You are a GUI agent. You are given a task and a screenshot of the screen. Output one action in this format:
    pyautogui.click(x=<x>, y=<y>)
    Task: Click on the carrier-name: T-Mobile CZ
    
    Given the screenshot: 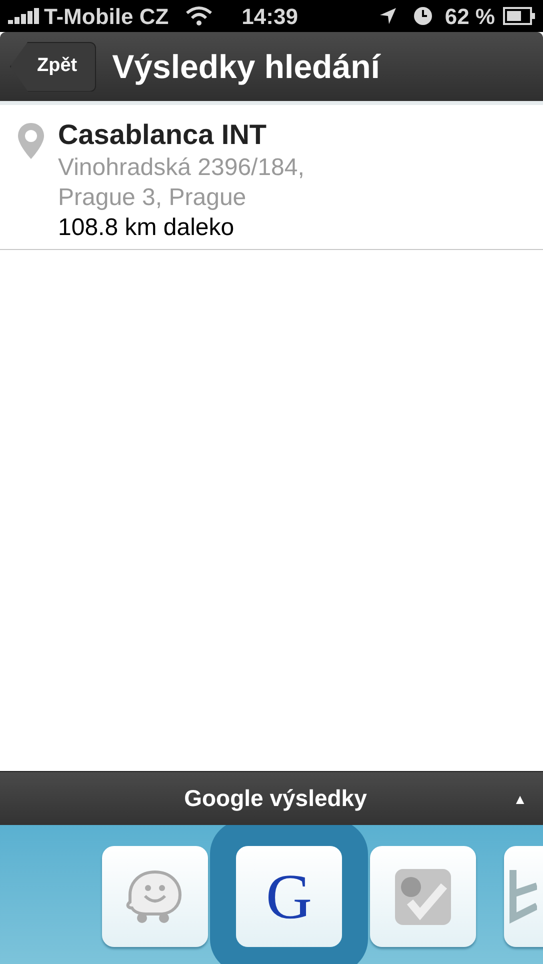 What is the action you would take?
    pyautogui.click(x=106, y=16)
    